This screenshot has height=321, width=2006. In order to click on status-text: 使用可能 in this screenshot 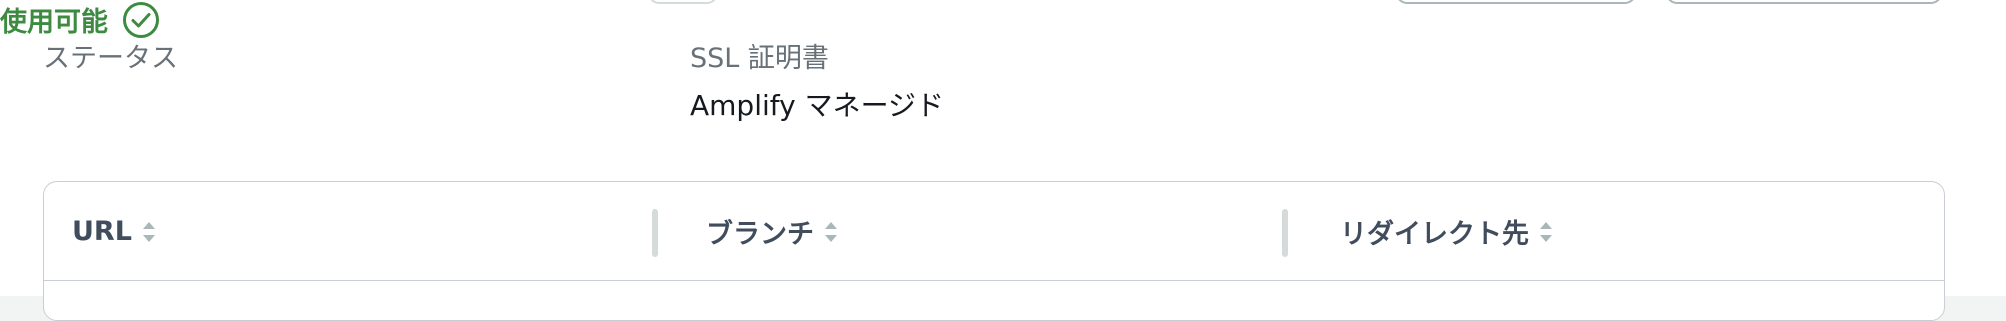, I will do `click(54, 22)`.